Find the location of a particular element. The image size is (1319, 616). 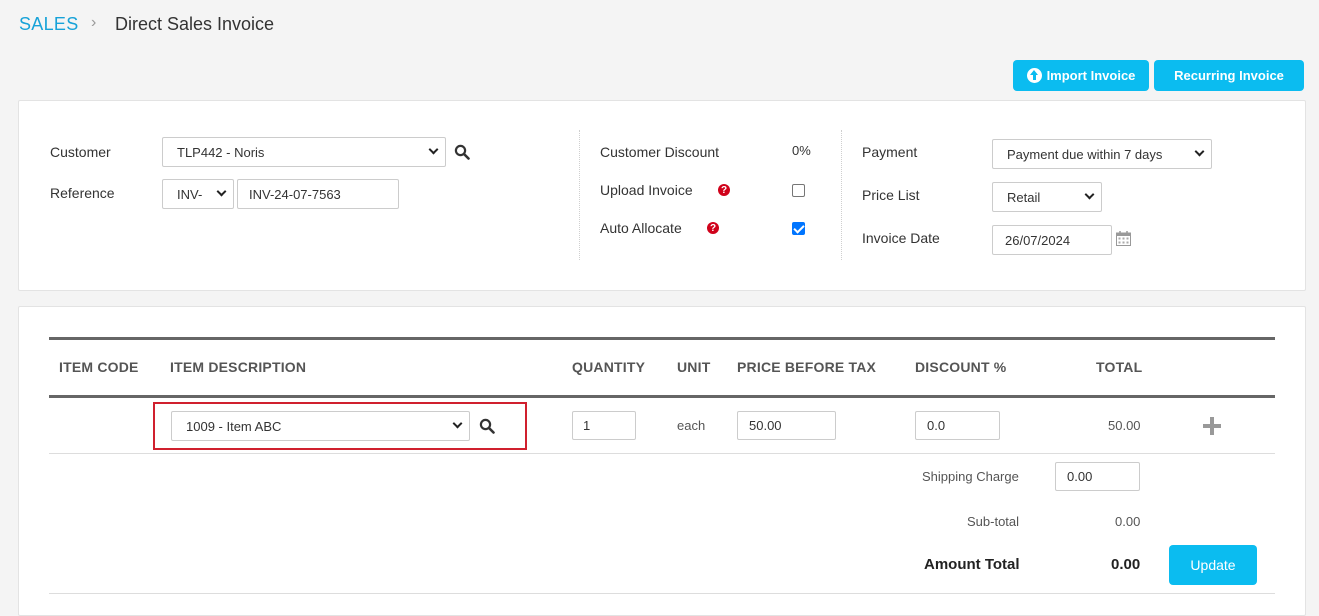

amount-total-label: Amount Total is located at coordinates (972, 564).